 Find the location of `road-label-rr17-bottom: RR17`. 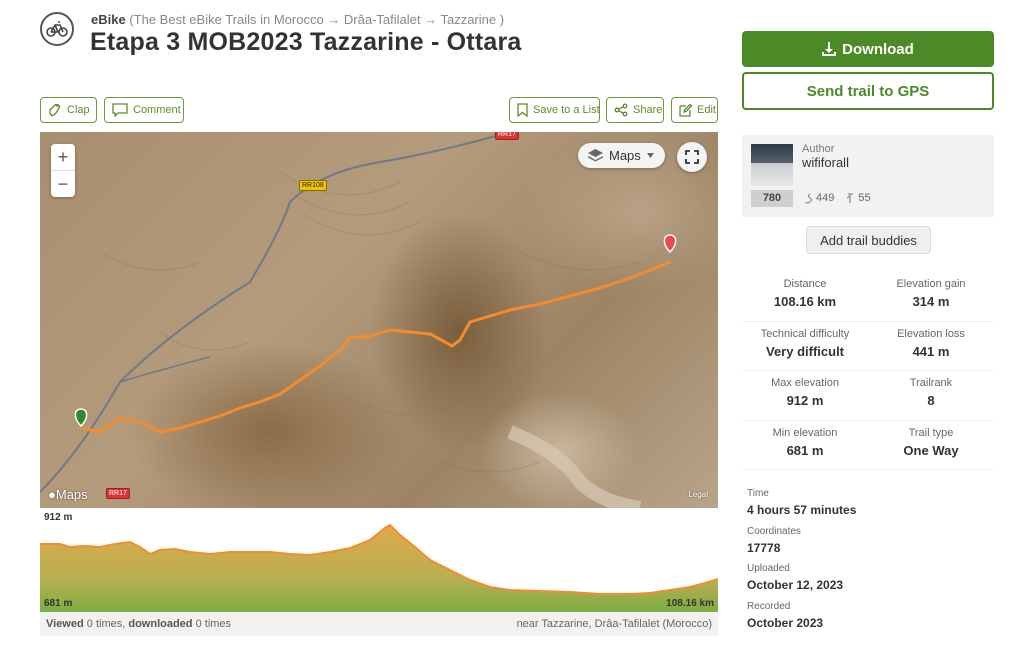

road-label-rr17-bottom: RR17 is located at coordinates (118, 493).